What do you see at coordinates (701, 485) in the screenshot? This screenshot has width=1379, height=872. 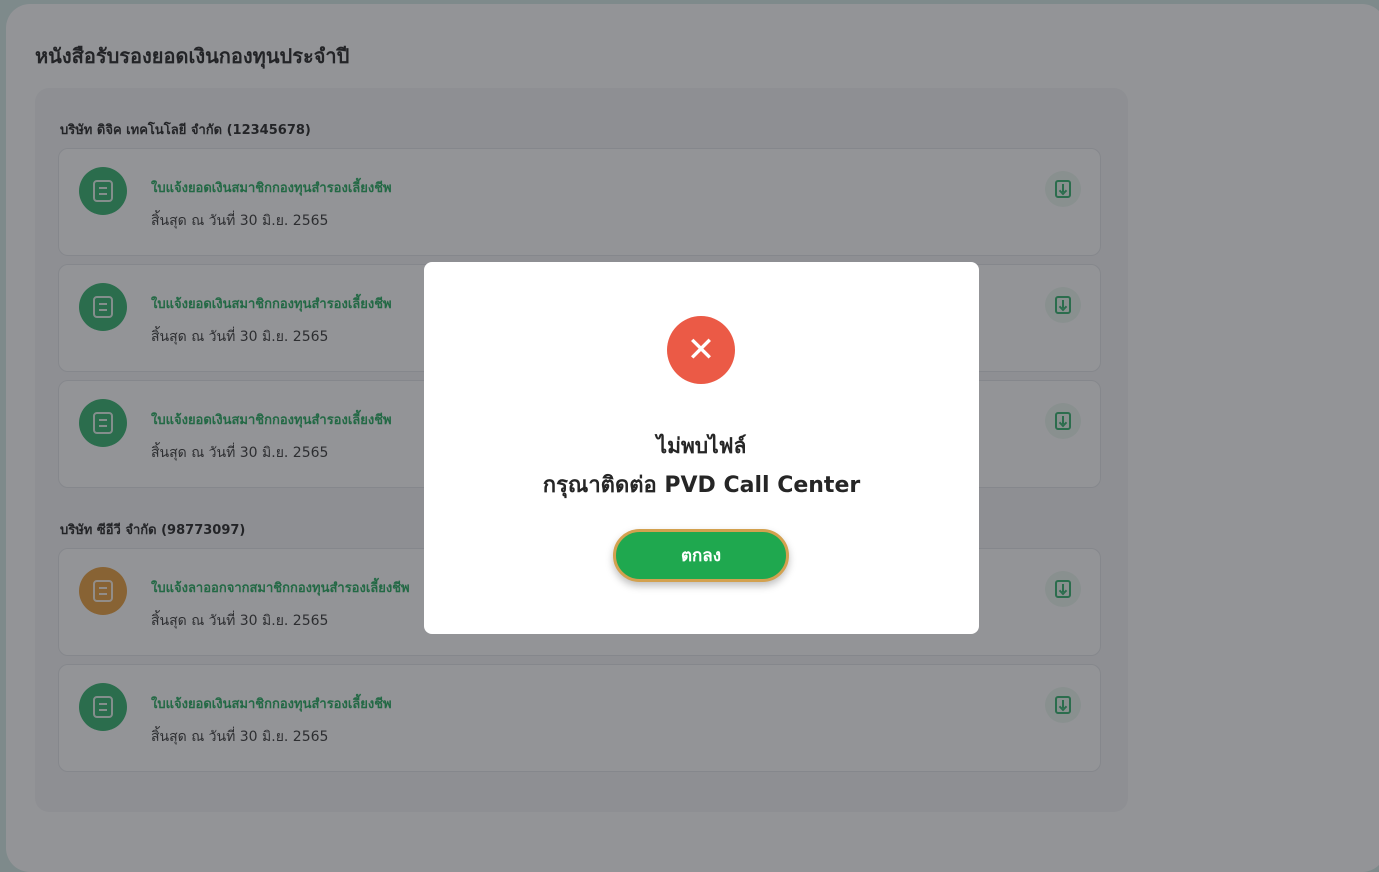 I see `dialog-message-body: กรุณาติดต่อ PVD Call Center` at bounding box center [701, 485].